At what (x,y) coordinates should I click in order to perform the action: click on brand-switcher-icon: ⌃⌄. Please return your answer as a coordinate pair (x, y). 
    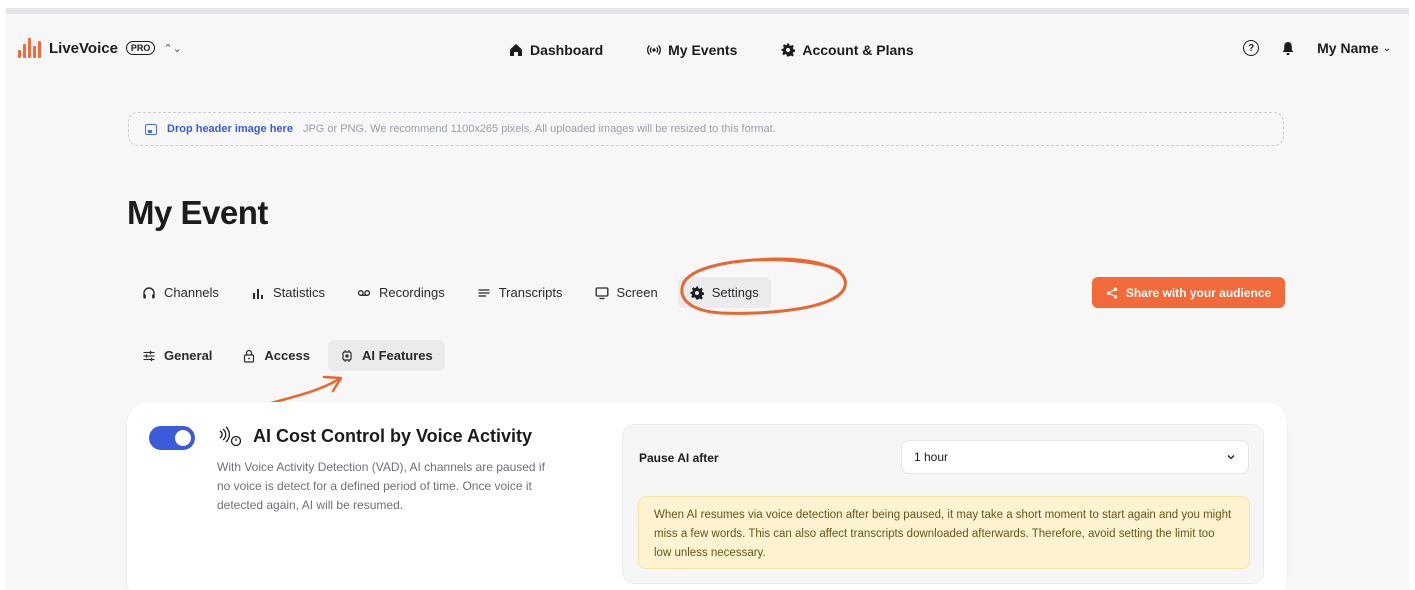
    Looking at the image, I should click on (172, 48).